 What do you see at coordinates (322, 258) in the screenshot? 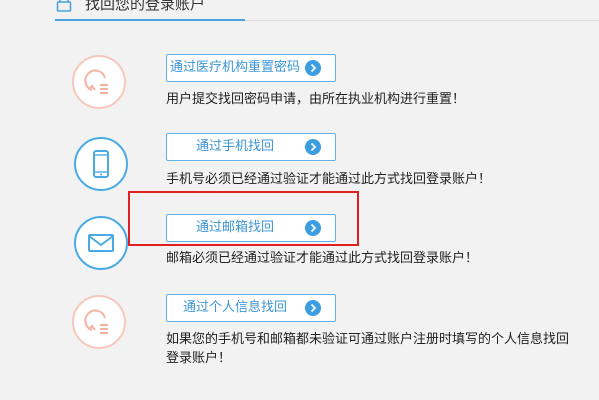
I see `email-recover-description: 邮箱必须已经通过验证才能通过此方式找回登录账户！` at bounding box center [322, 258].